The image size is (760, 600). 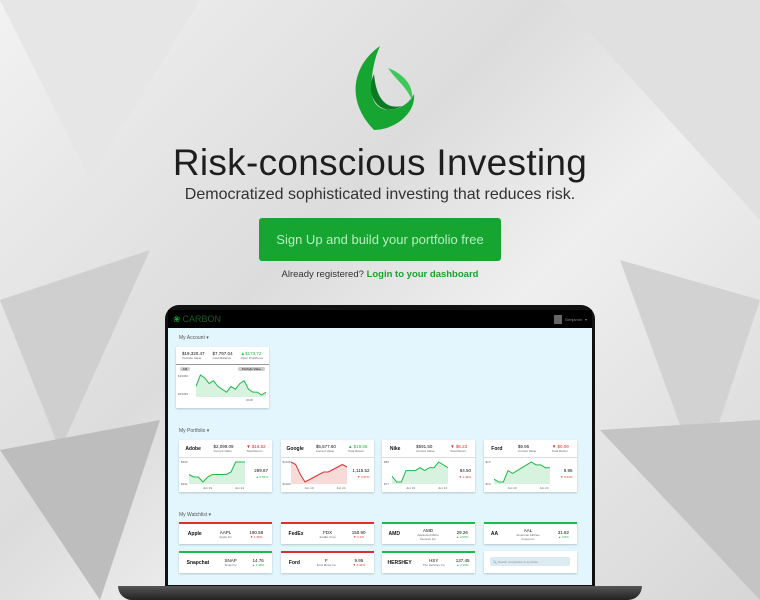 I want to click on price: 150.90, so click(x=358, y=532).